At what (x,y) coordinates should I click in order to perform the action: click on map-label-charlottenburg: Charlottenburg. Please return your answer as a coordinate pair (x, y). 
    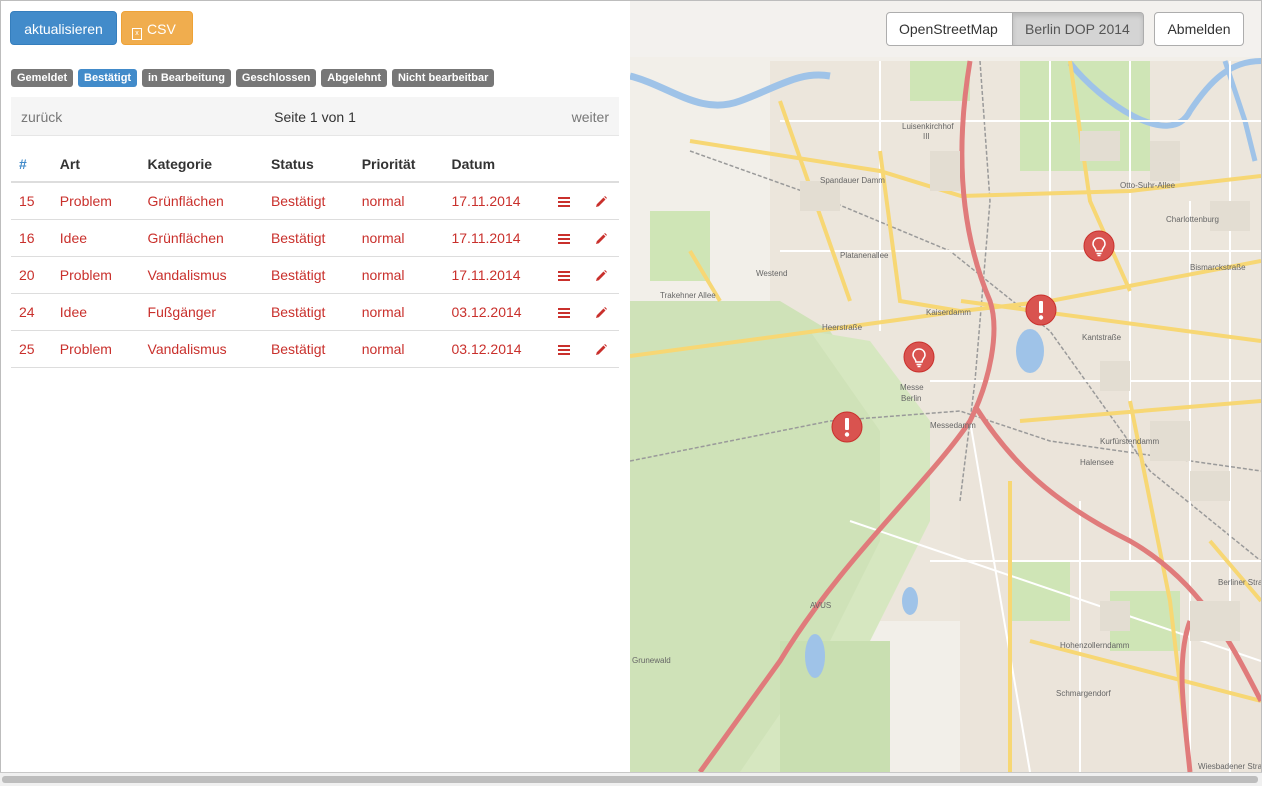
    Looking at the image, I should click on (1192, 219).